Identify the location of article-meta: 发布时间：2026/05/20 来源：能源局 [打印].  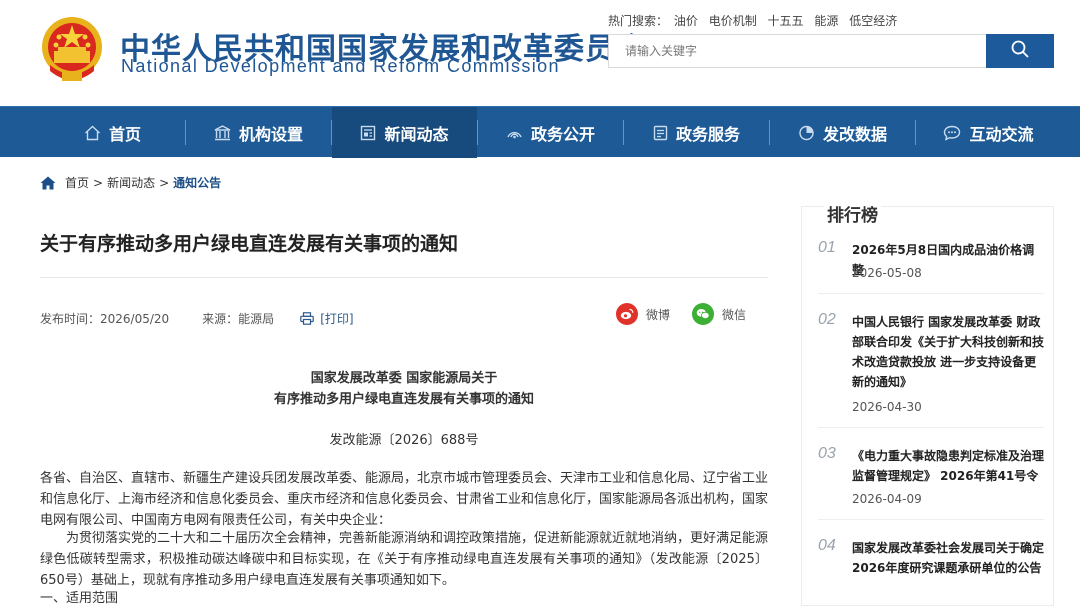
(197, 318).